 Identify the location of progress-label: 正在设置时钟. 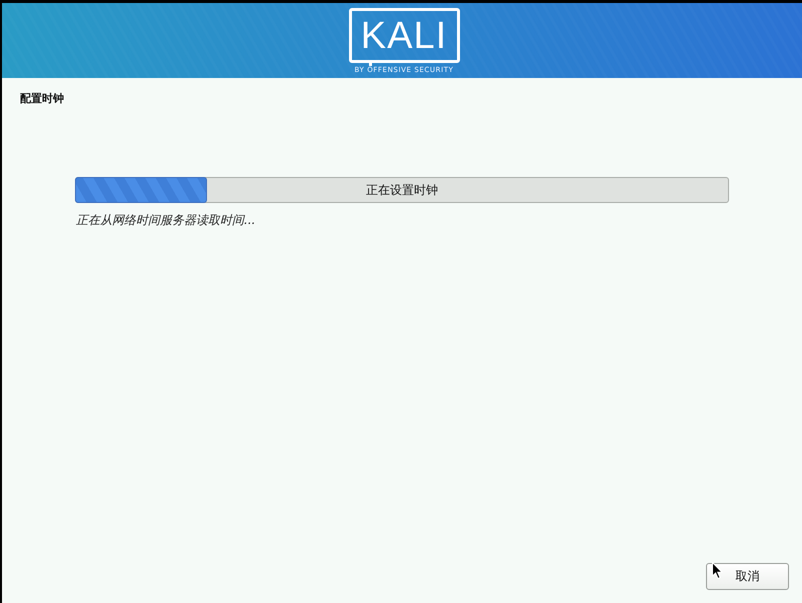
(402, 190).